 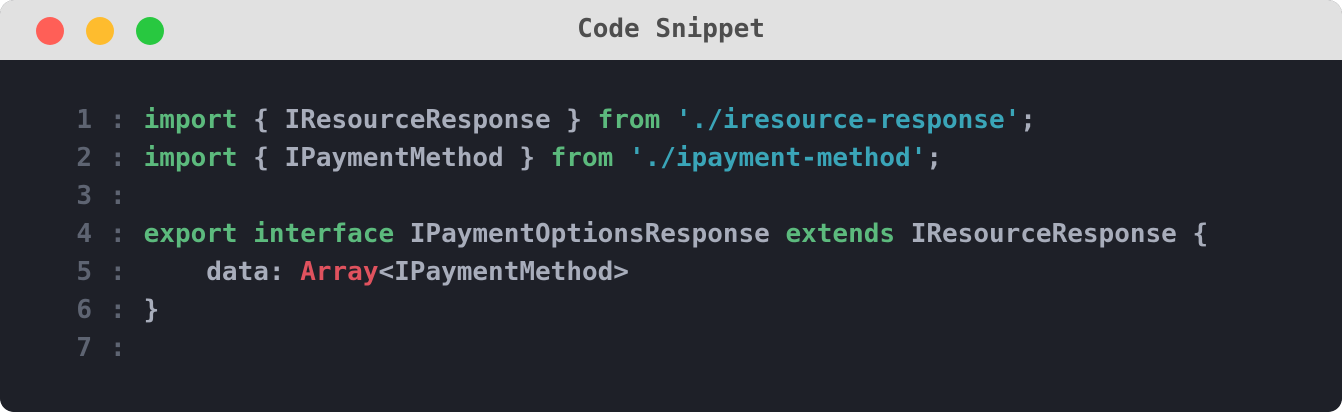 I want to click on window-title: Code Snippet, so click(x=671, y=29).